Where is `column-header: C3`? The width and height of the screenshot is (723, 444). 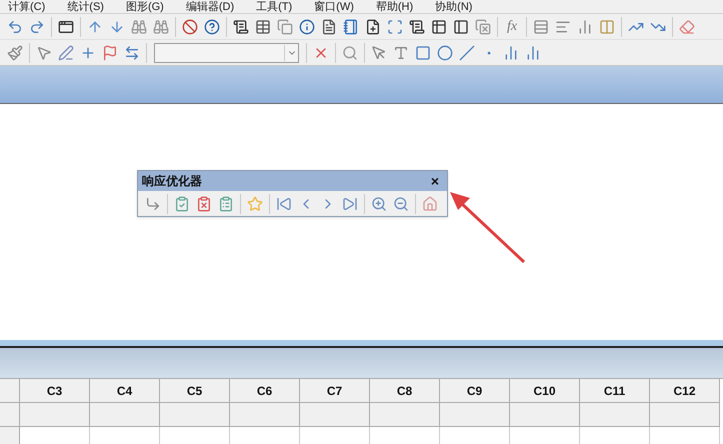 column-header: C3 is located at coordinates (55, 391).